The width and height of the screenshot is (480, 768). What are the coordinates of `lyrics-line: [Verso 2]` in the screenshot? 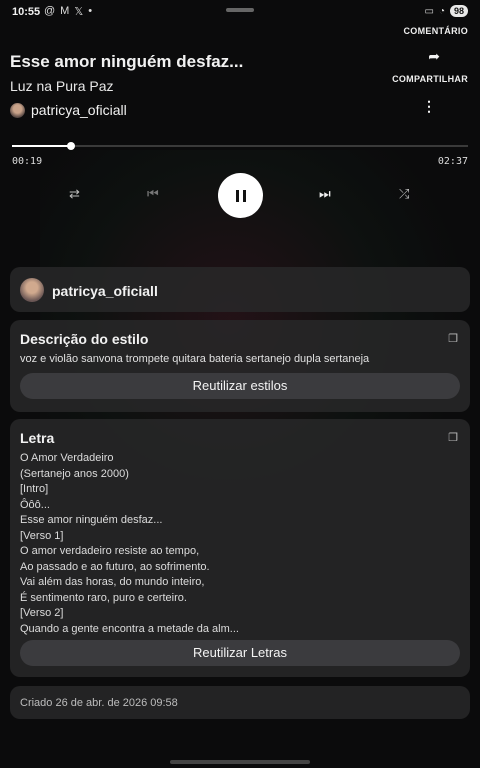 It's located at (42, 613).